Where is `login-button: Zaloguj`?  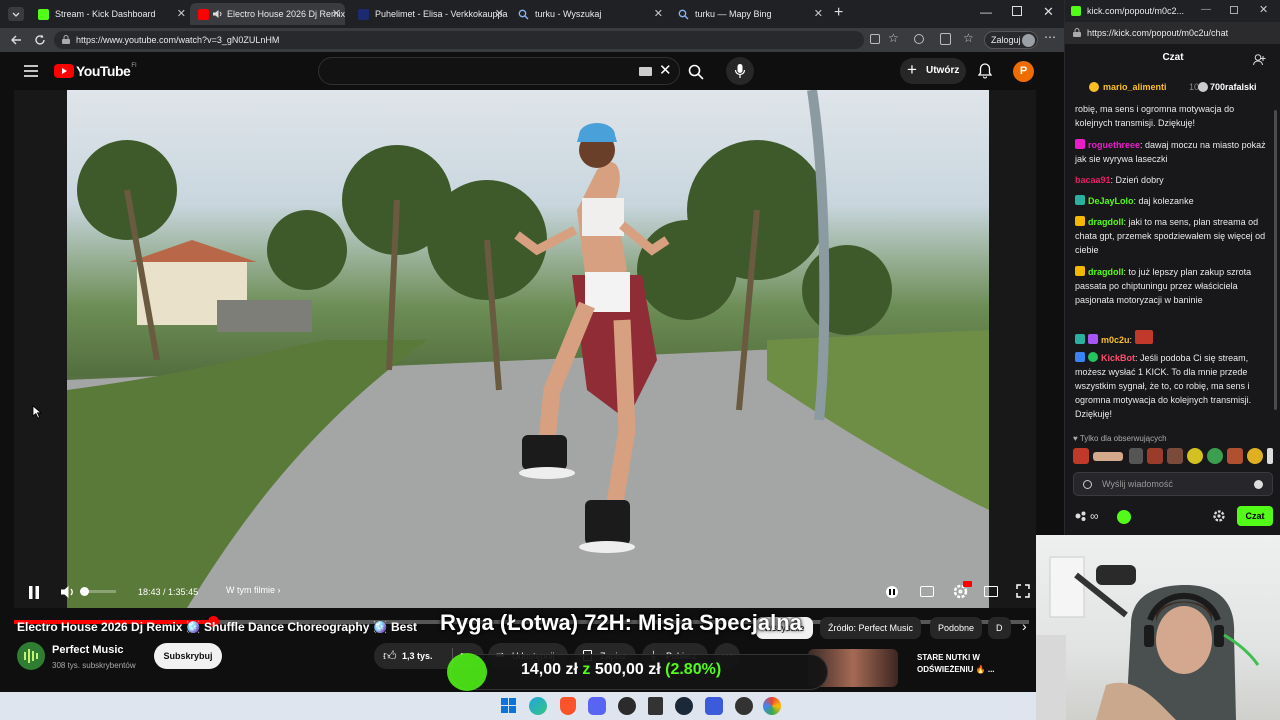
login-button: Zaloguj is located at coordinates (1011, 40).